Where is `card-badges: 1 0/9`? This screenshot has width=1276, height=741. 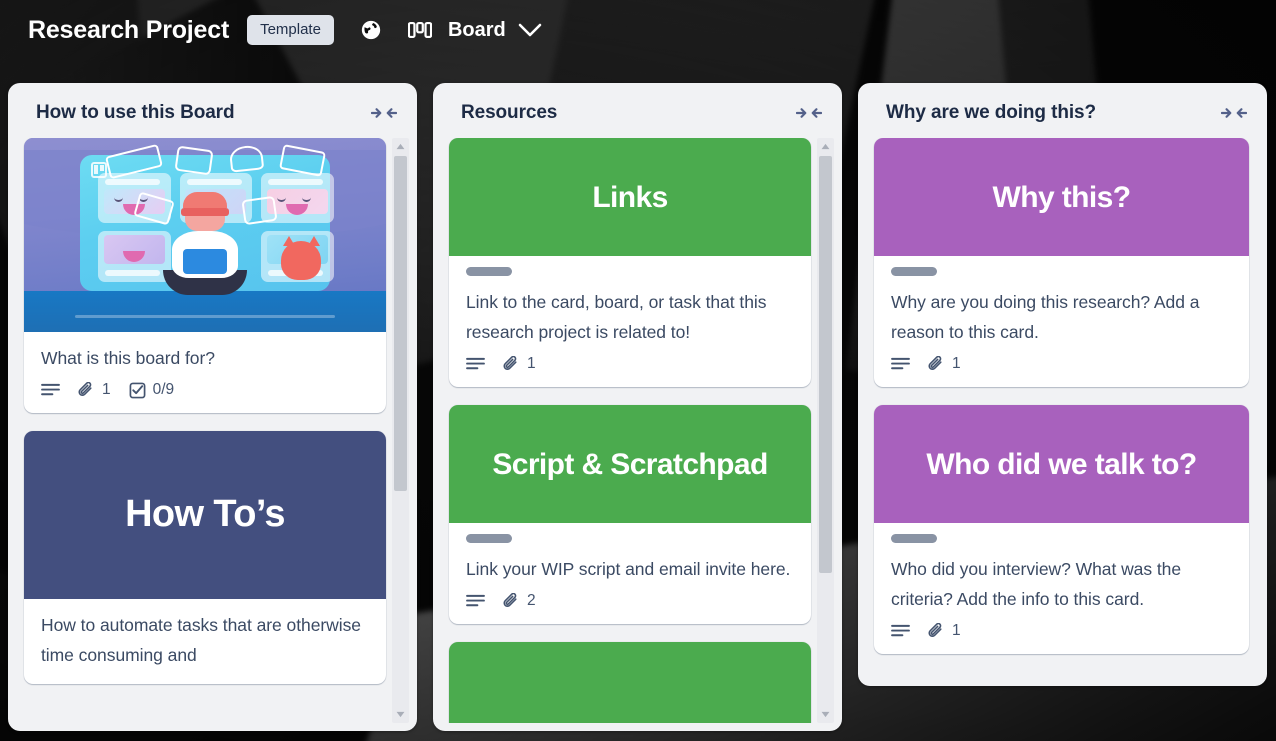 card-badges: 1 0/9 is located at coordinates (205, 390).